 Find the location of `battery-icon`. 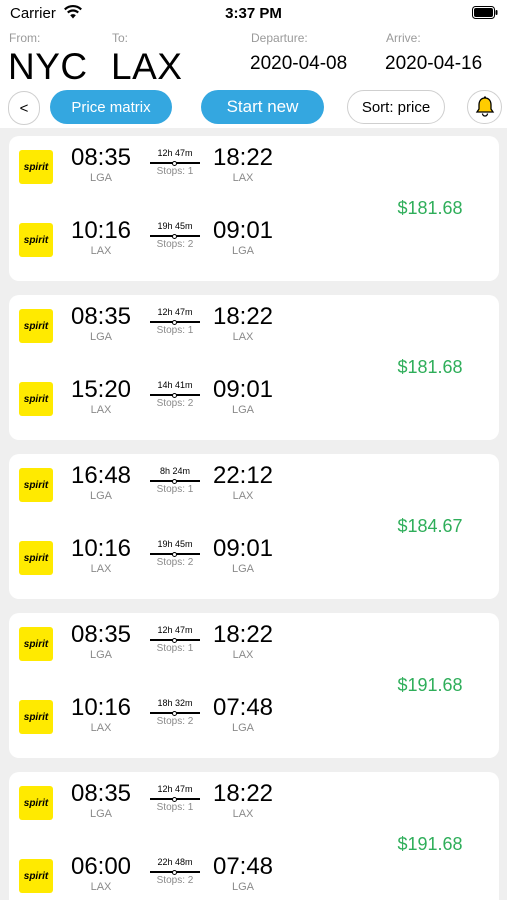

battery-icon is located at coordinates (485, 12).